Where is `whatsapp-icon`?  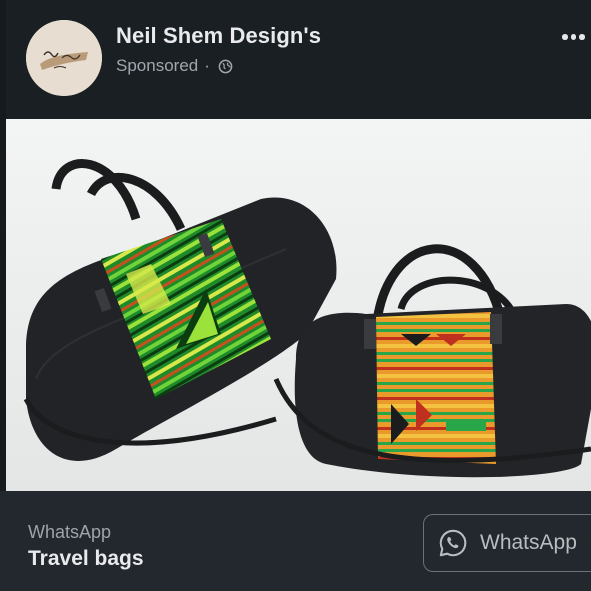
whatsapp-icon is located at coordinates (453, 543).